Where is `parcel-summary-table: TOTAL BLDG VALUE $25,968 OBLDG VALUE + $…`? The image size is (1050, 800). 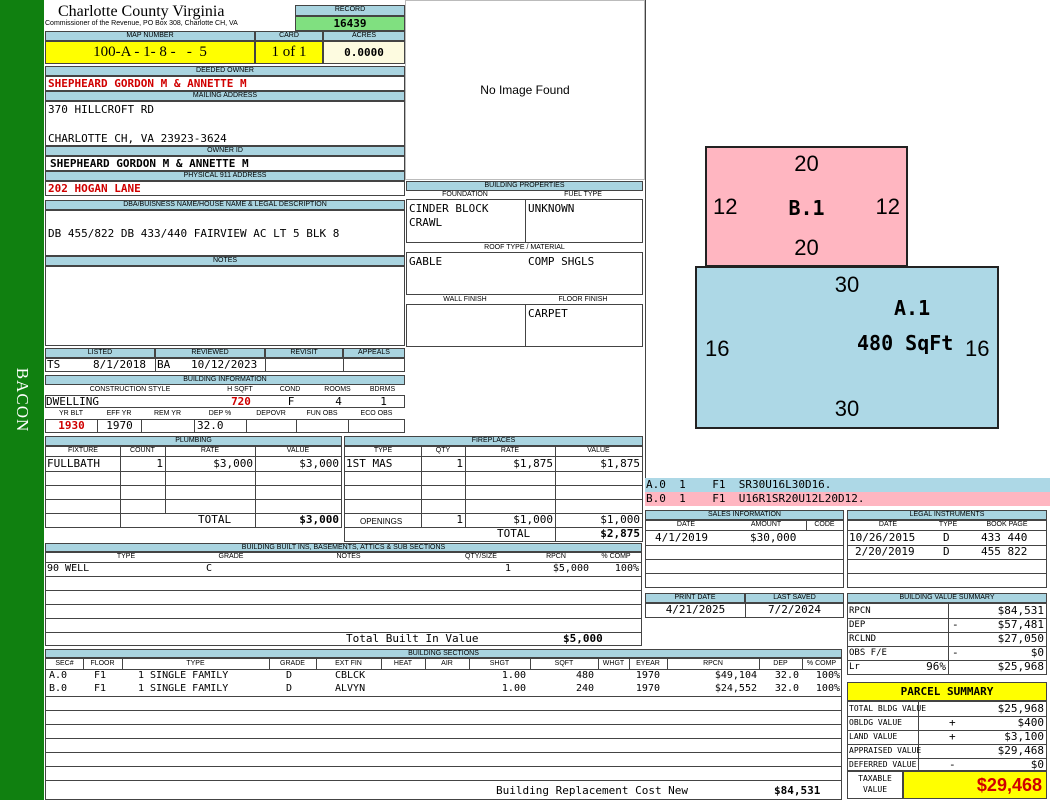
parcel-summary-table: TOTAL BLDG VALUE $25,968 OBLDG VALUE + $… is located at coordinates (947, 736).